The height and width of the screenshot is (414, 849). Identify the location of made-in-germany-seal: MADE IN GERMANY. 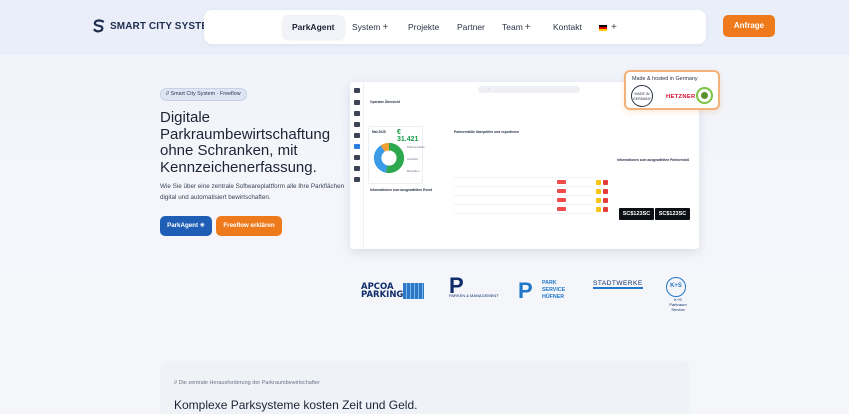
(642, 96).